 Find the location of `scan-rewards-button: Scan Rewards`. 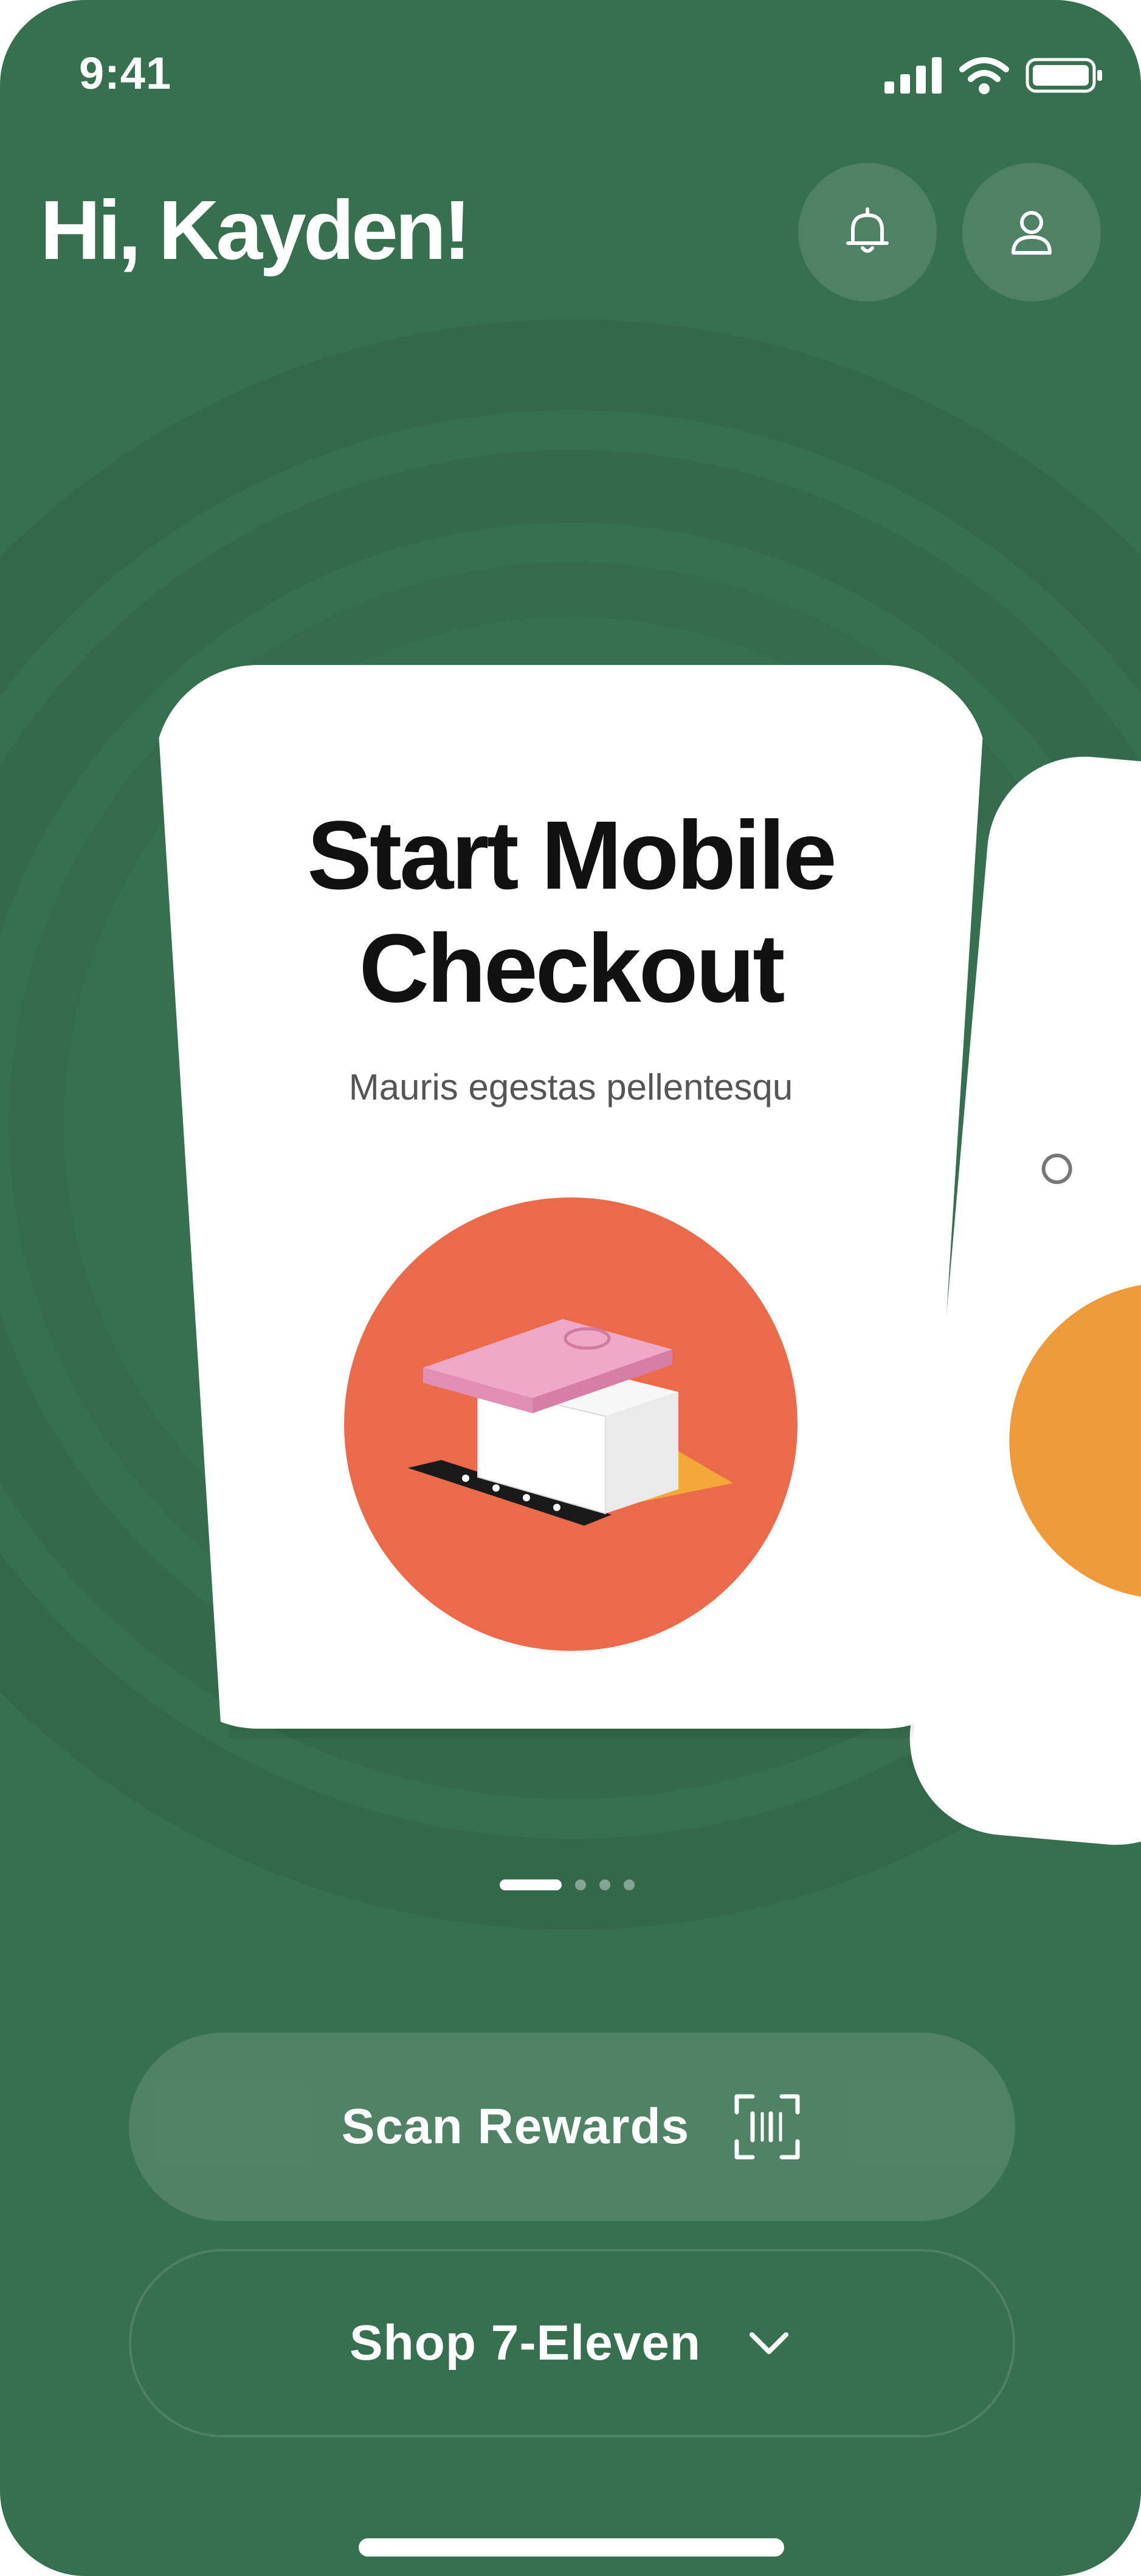

scan-rewards-button: Scan Rewards is located at coordinates (572, 2127).